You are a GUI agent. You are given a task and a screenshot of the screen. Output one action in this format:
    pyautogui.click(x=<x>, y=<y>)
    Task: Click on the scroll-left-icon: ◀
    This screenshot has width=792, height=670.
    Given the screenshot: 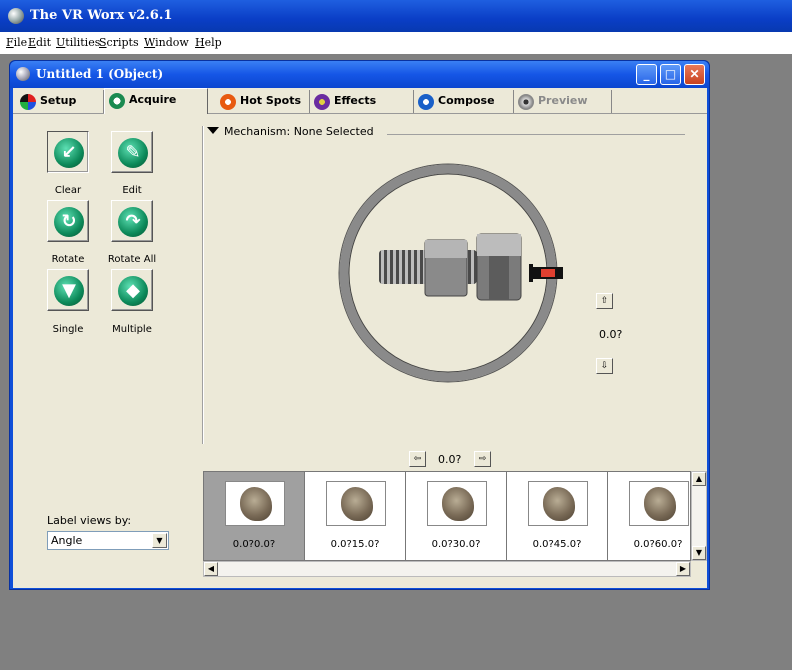 What is the action you would take?
    pyautogui.click(x=211, y=569)
    